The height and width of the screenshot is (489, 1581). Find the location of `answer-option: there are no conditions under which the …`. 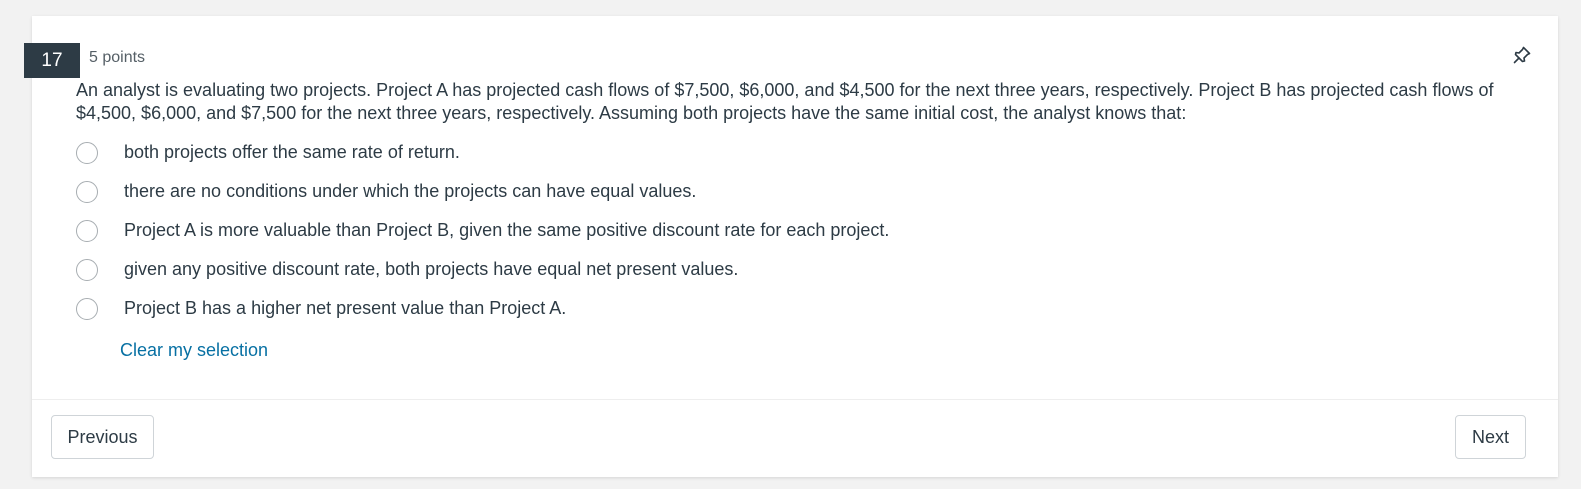

answer-option: there are no conditions under which the … is located at coordinates (726, 191).